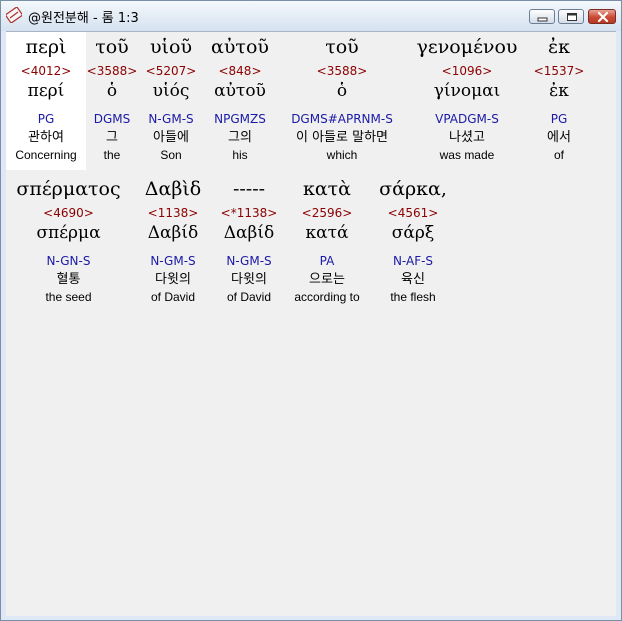 Image resolution: width=622 pixels, height=621 pixels. What do you see at coordinates (240, 155) in the screenshot?
I see `english-gloss: his` at bounding box center [240, 155].